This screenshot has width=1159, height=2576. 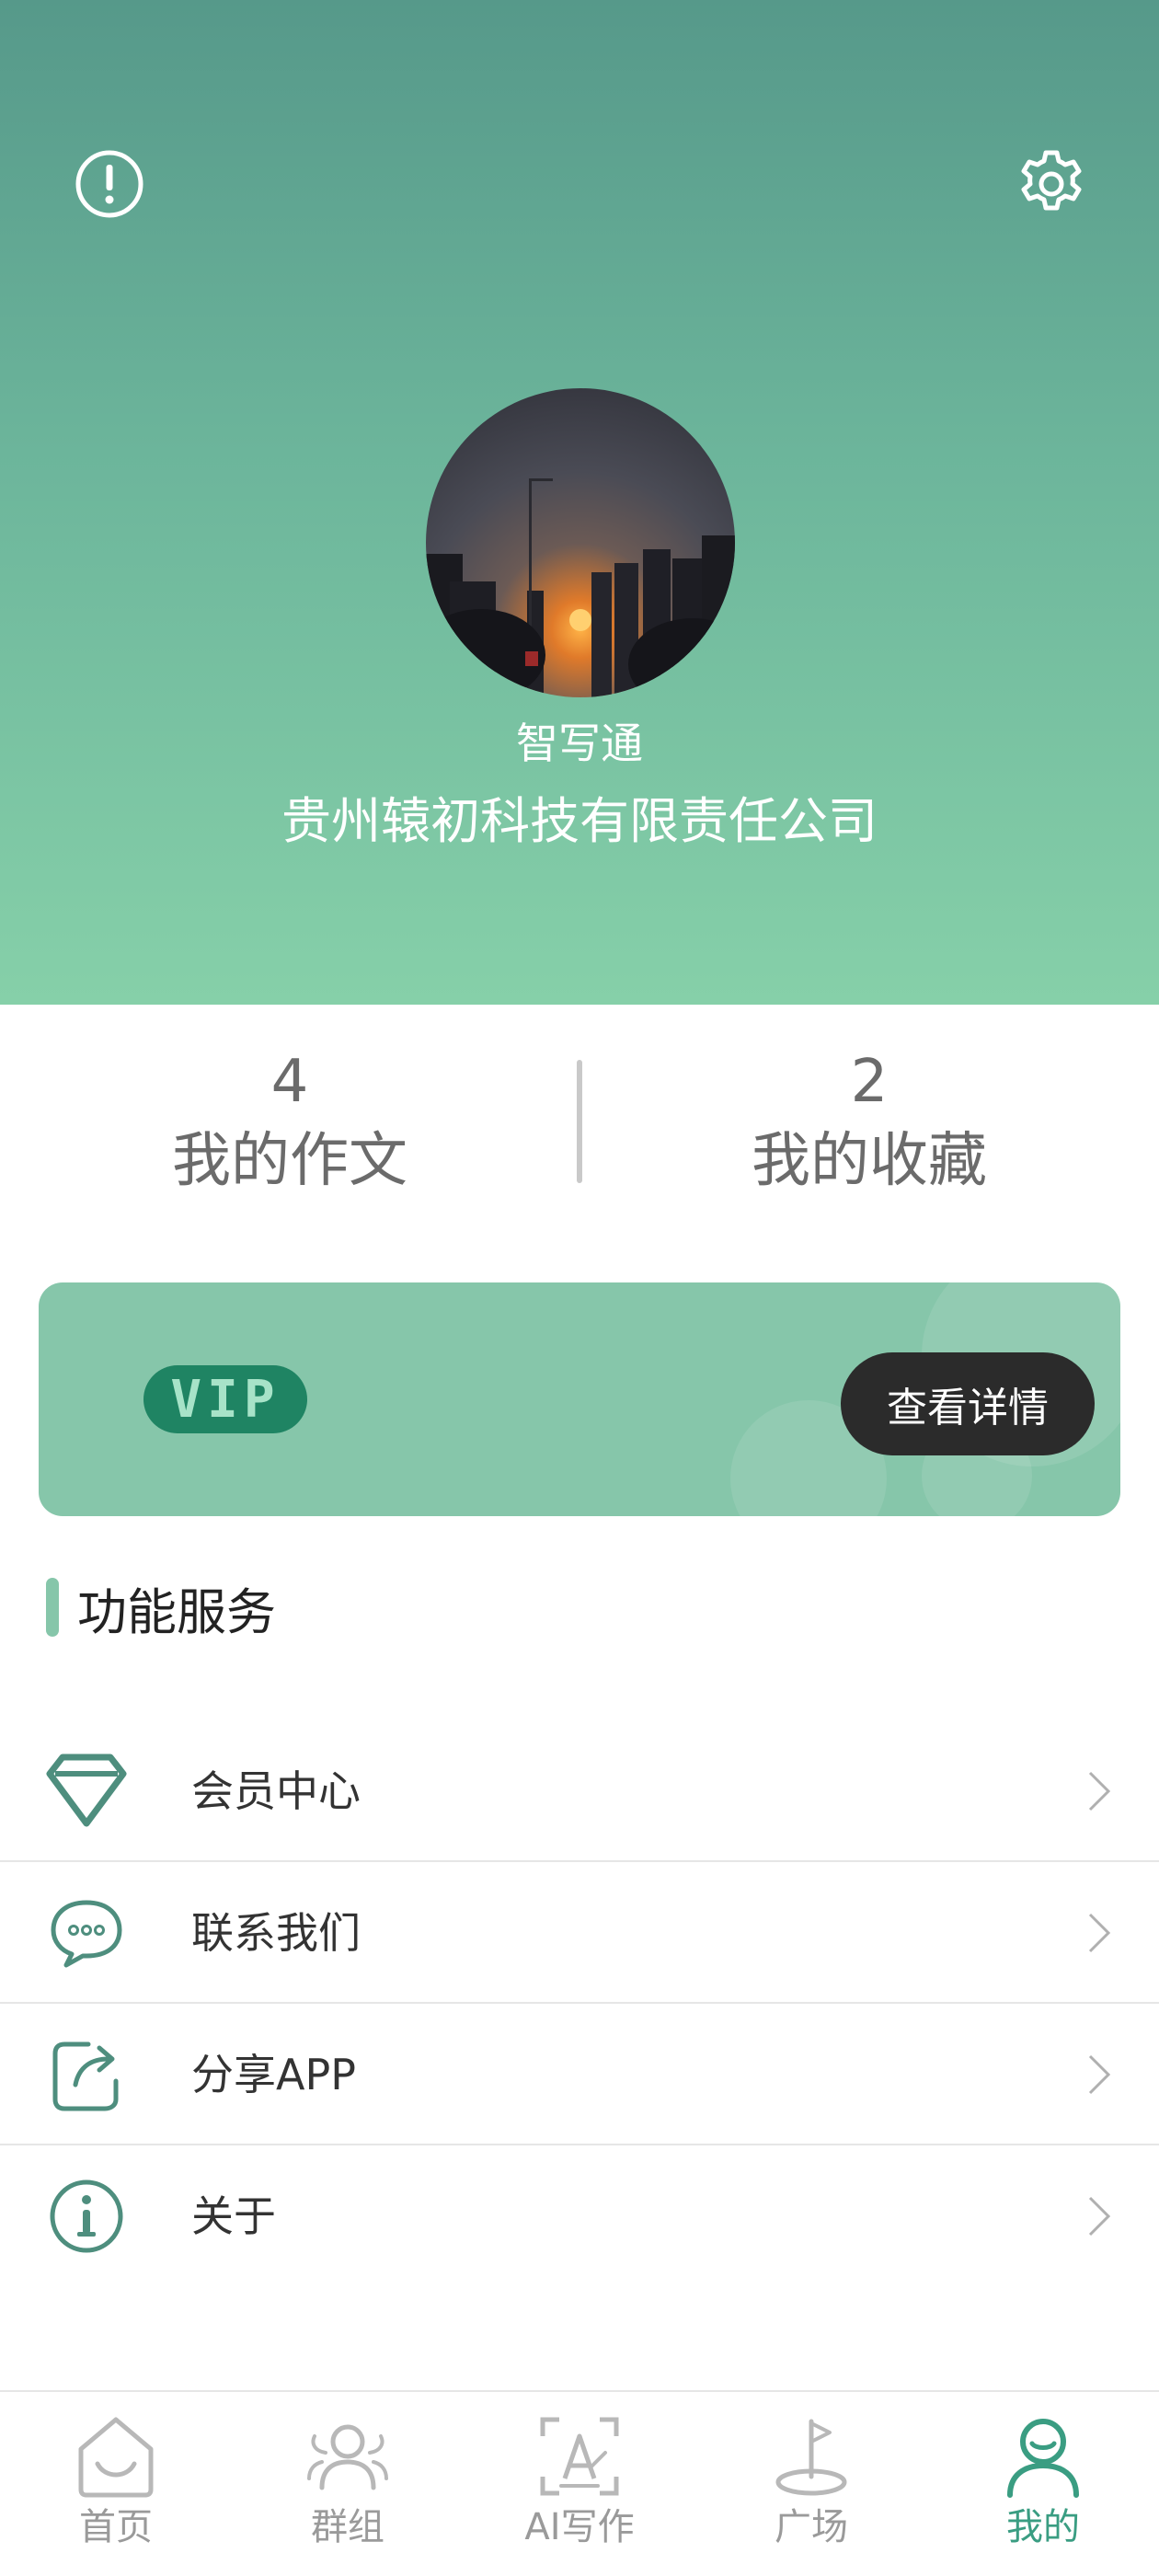 I want to click on tab-label: 群组, so click(x=347, y=2527).